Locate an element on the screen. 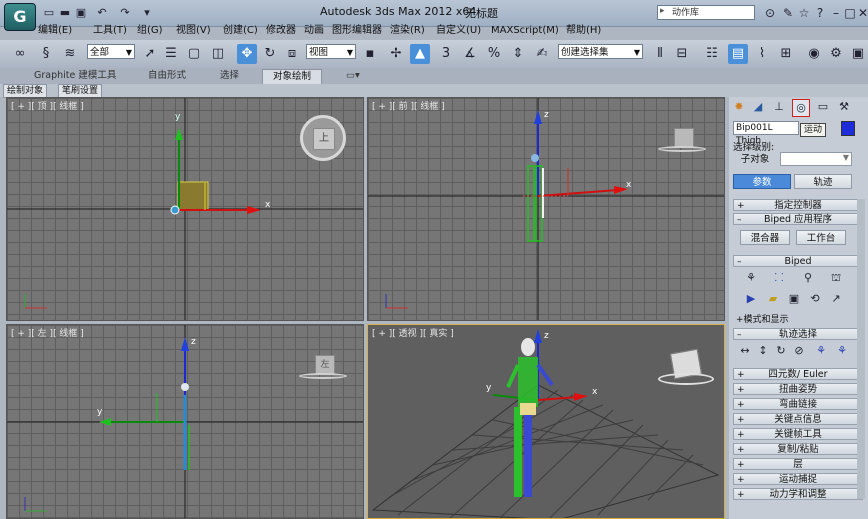 The height and width of the screenshot is (519, 868). move-icon: ✥ is located at coordinates (247, 54).